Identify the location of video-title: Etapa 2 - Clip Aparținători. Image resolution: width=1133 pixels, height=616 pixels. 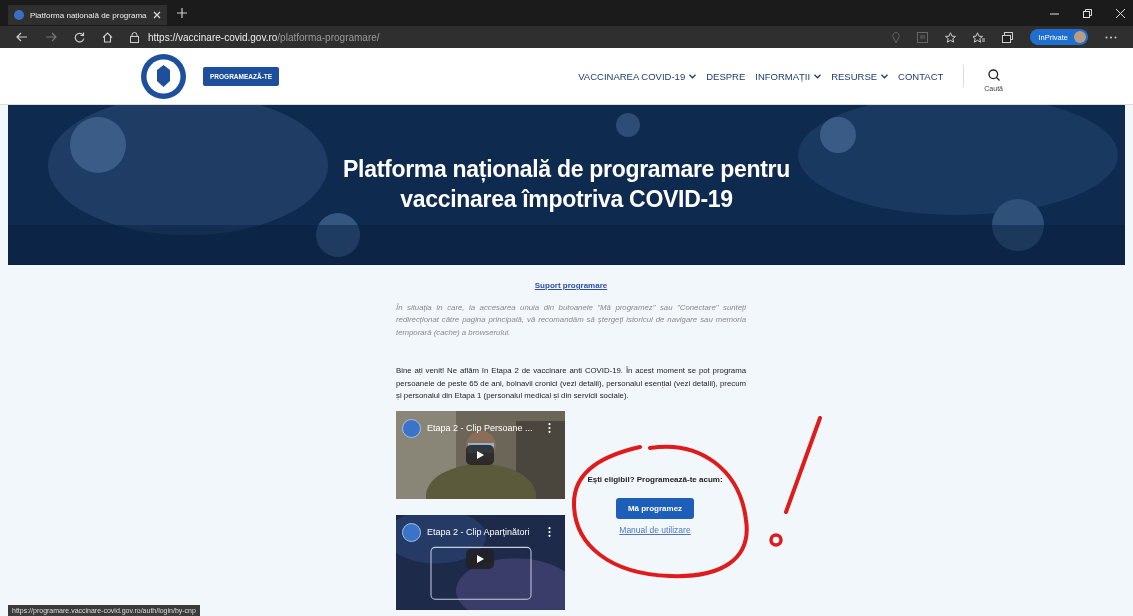
(484, 532).